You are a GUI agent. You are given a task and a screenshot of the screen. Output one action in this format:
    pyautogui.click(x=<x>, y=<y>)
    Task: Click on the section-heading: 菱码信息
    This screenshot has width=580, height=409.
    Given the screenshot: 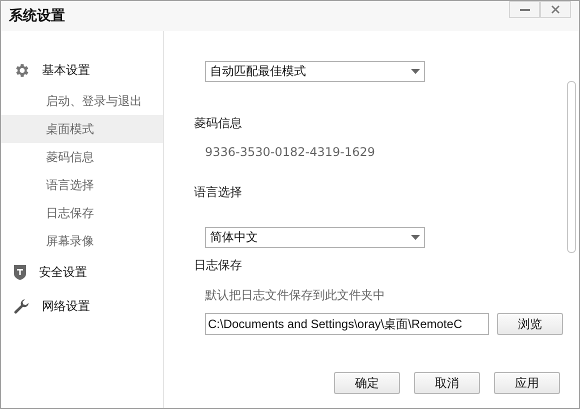 What is the action you would take?
    pyautogui.click(x=218, y=123)
    